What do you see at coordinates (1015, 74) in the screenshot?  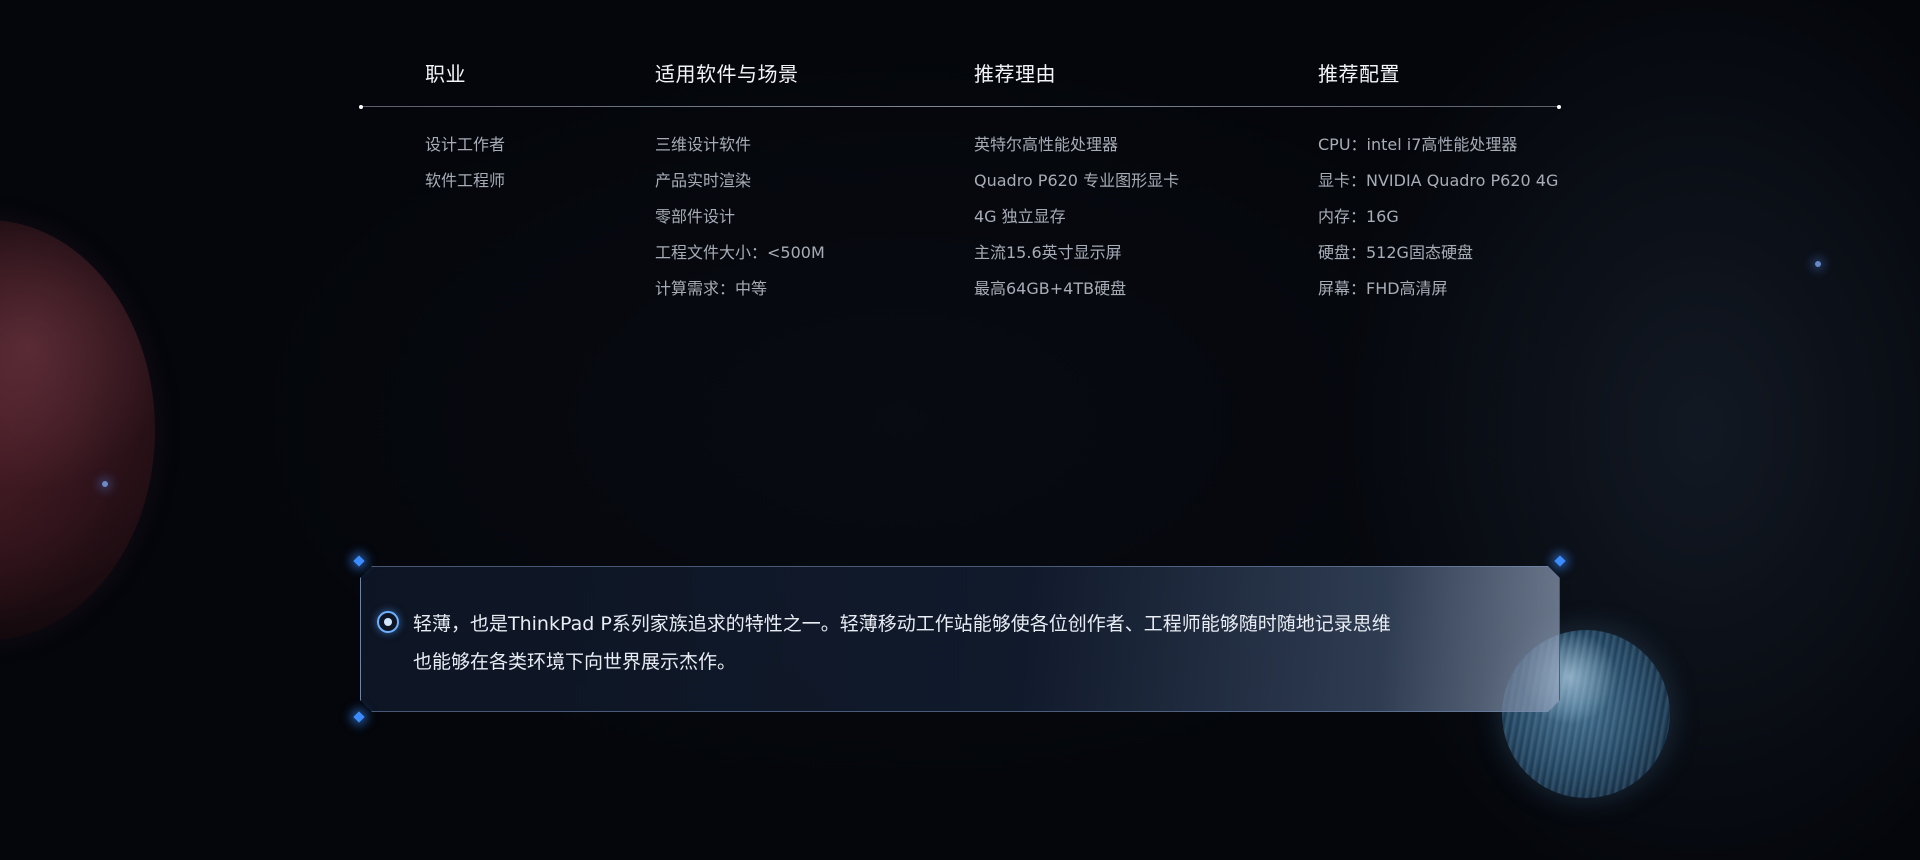 I see `header-reason: 推荐理由` at bounding box center [1015, 74].